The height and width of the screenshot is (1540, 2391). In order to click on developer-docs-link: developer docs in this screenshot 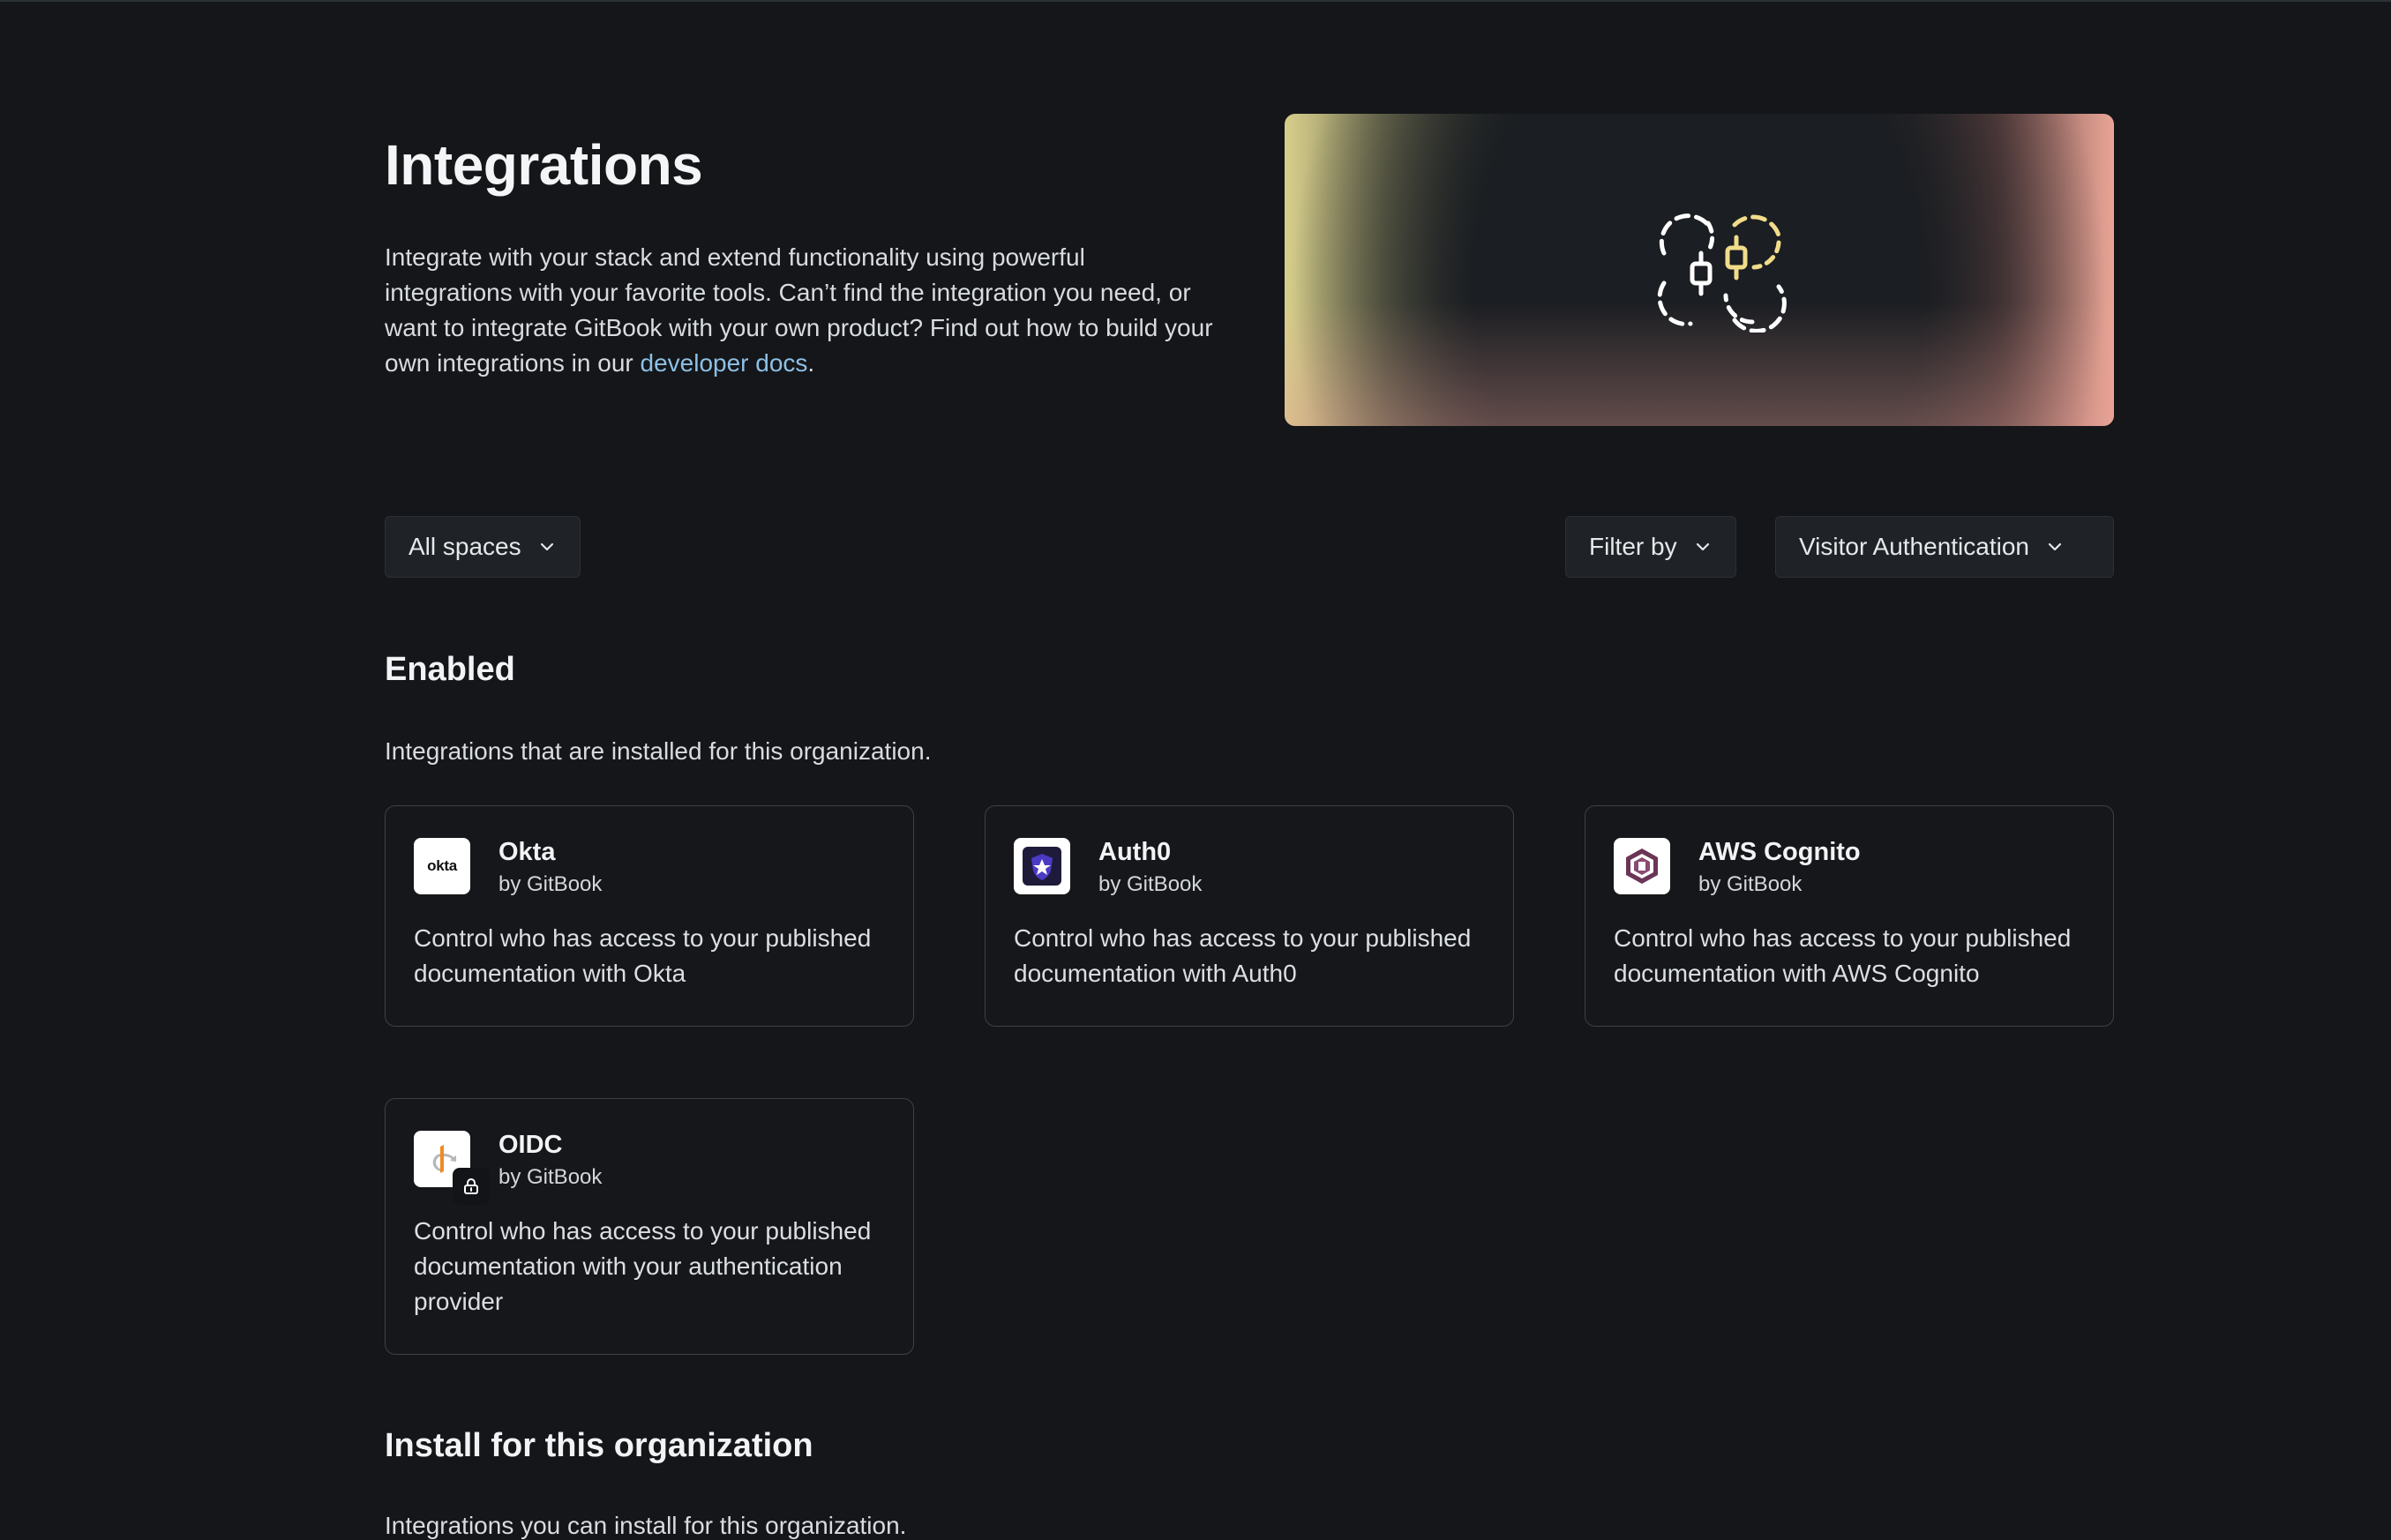, I will do `click(725, 363)`.